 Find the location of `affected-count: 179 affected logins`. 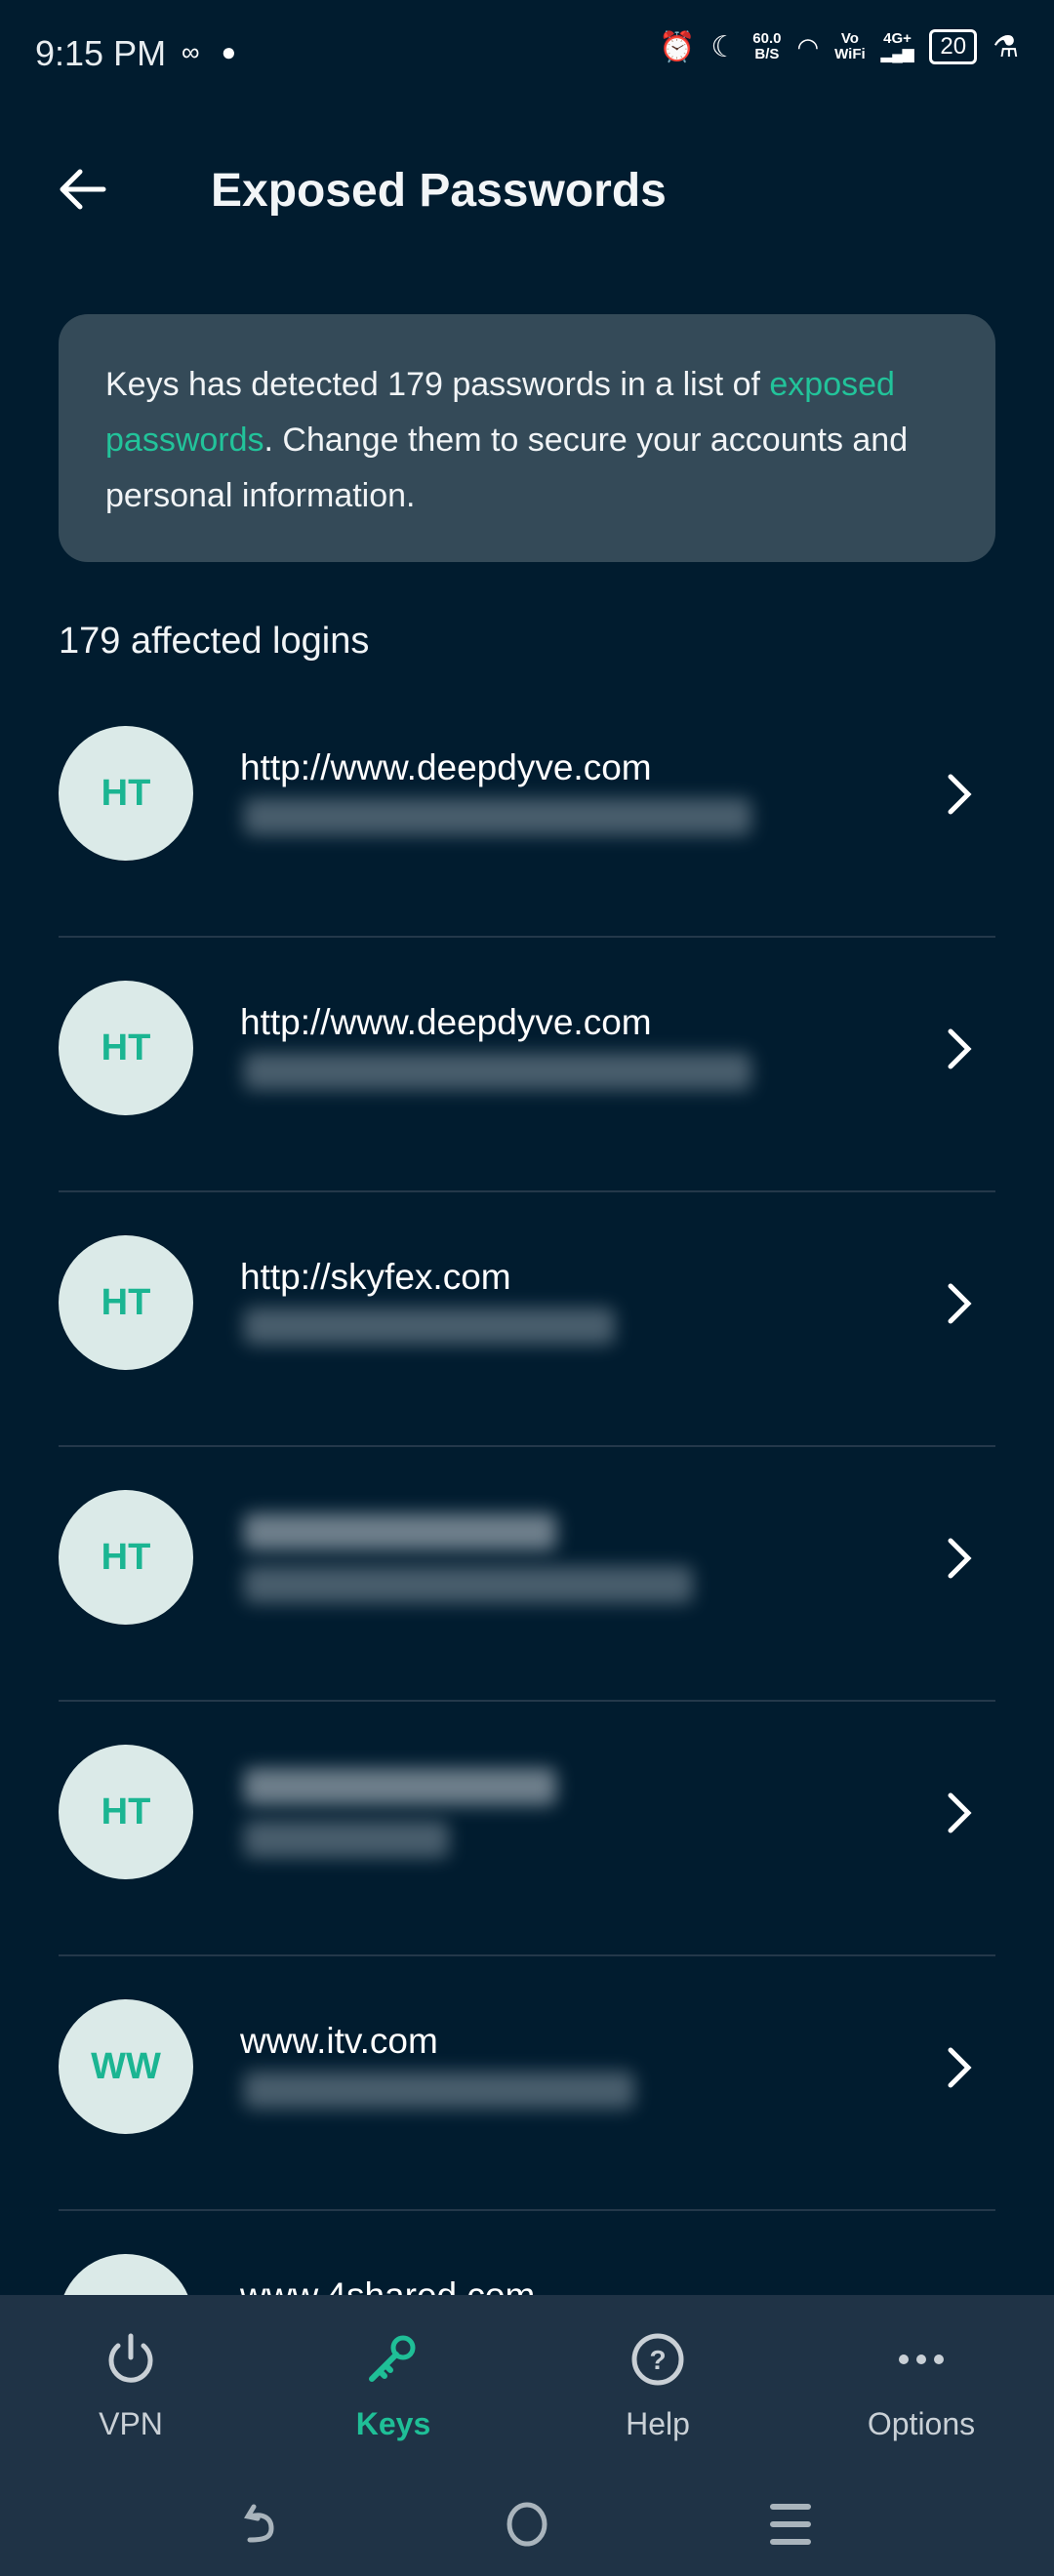

affected-count: 179 affected logins is located at coordinates (214, 641).